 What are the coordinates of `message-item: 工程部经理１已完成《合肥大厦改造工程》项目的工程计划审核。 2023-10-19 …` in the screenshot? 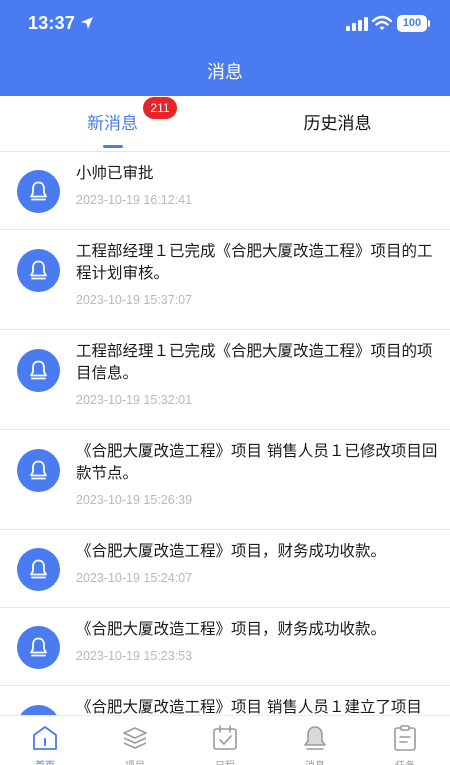 It's located at (225, 280).